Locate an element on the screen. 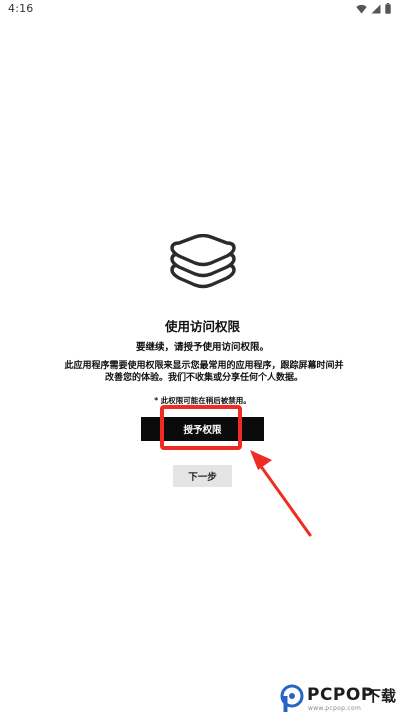  status-icons is located at coordinates (373, 8).